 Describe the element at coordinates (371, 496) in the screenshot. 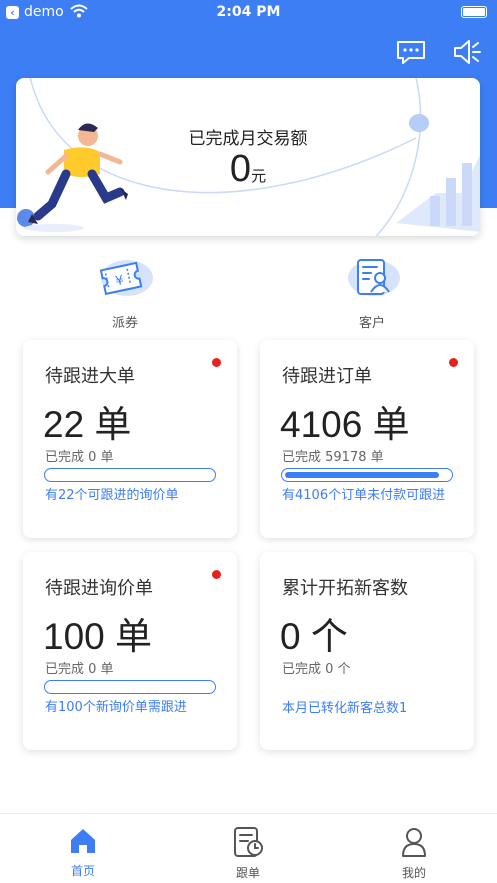

I see `card-link: 有4106个订单未付款可跟进` at that location.